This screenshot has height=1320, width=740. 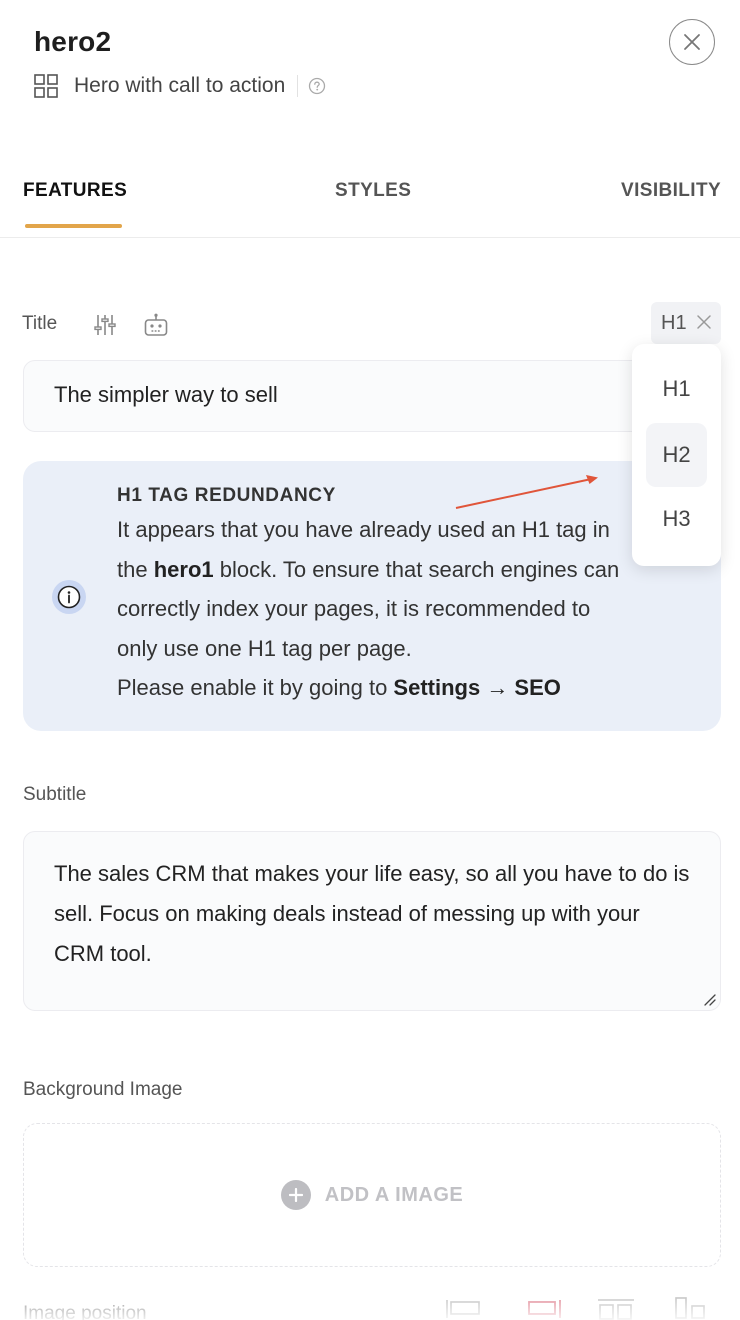 I want to click on position-left-icon, so click(x=464, y=1308).